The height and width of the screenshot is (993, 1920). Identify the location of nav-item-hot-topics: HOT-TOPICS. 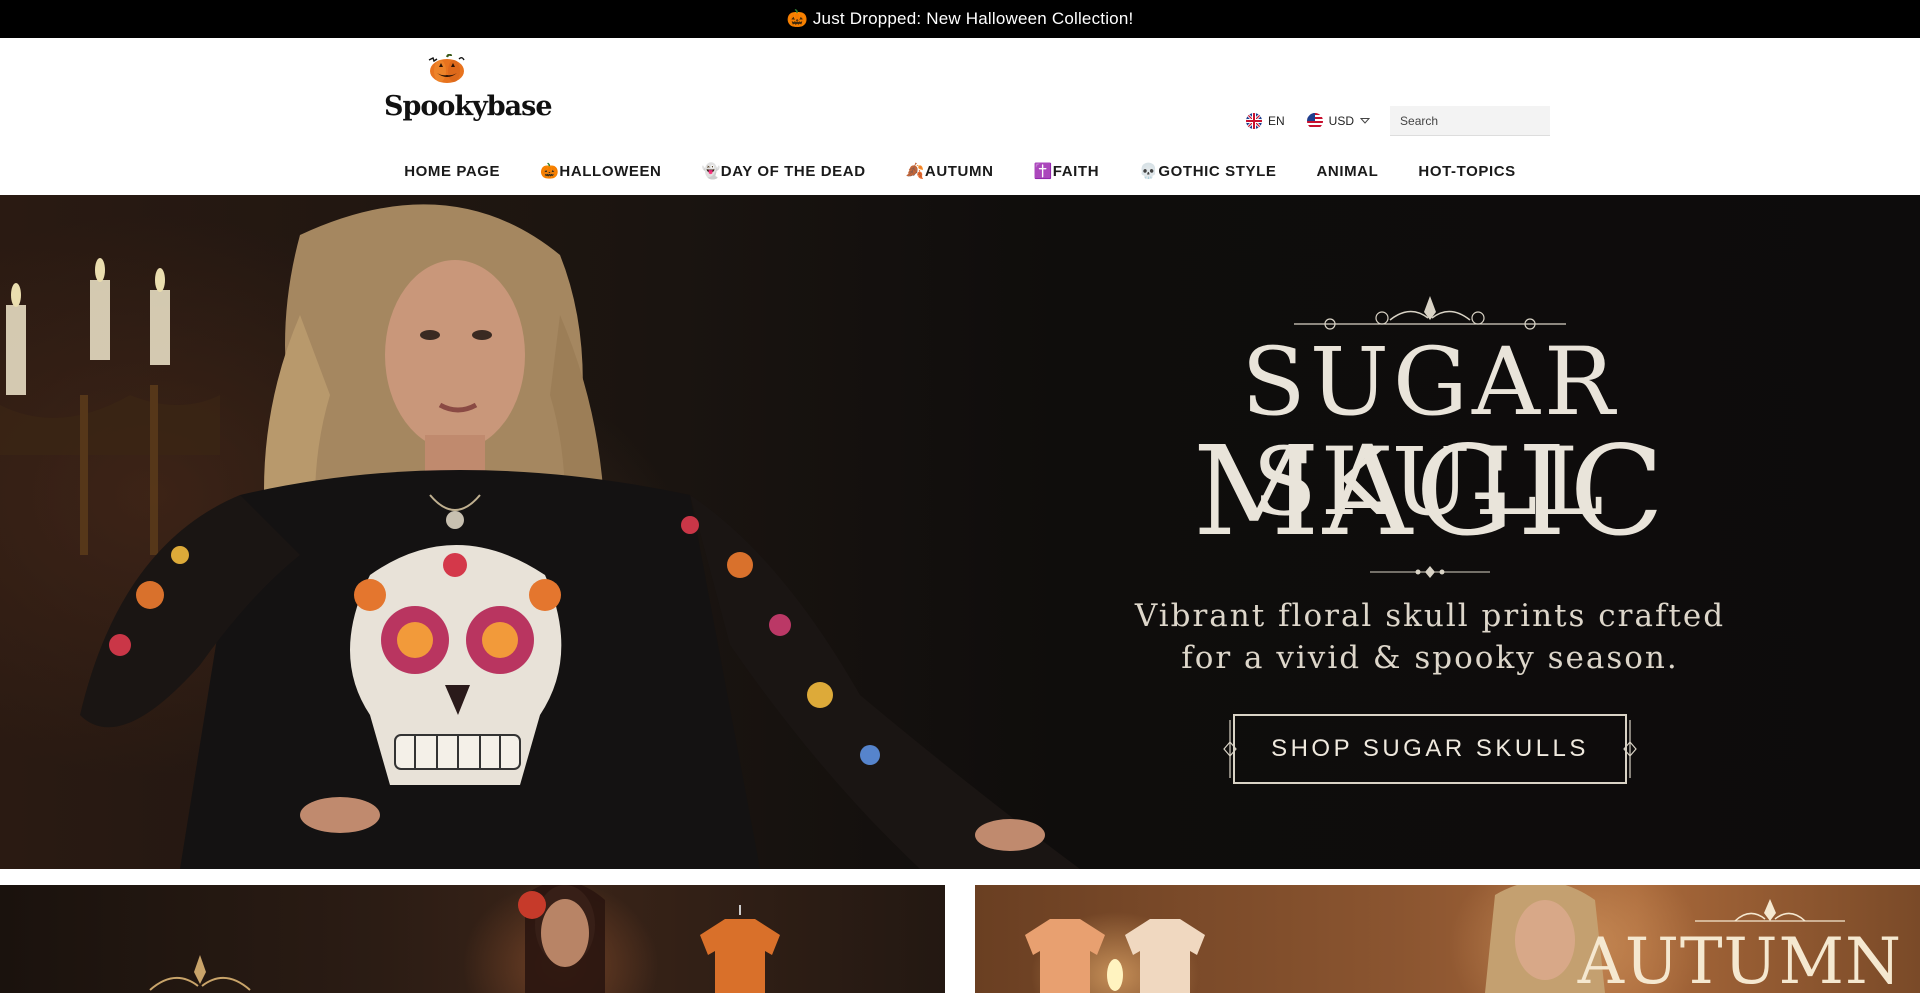
(1466, 171).